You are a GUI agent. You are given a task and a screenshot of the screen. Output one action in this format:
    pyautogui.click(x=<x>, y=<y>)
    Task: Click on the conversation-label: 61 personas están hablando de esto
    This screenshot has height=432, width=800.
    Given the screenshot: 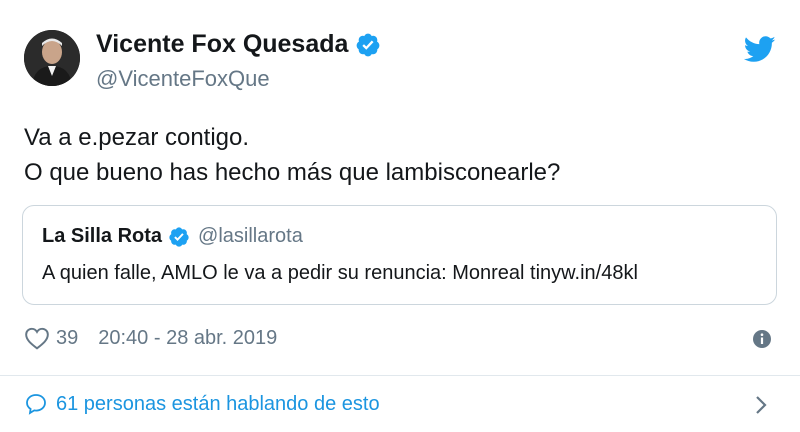 What is the action you would take?
    pyautogui.click(x=218, y=403)
    